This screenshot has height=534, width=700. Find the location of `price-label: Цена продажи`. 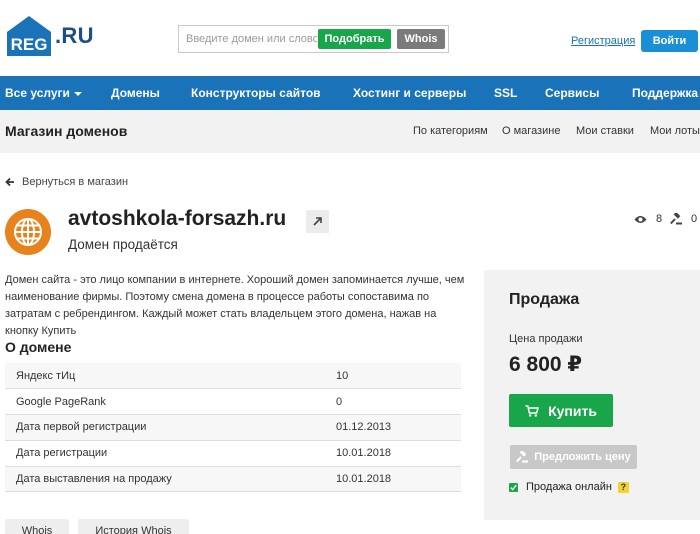

price-label: Цена продажи is located at coordinates (546, 339).